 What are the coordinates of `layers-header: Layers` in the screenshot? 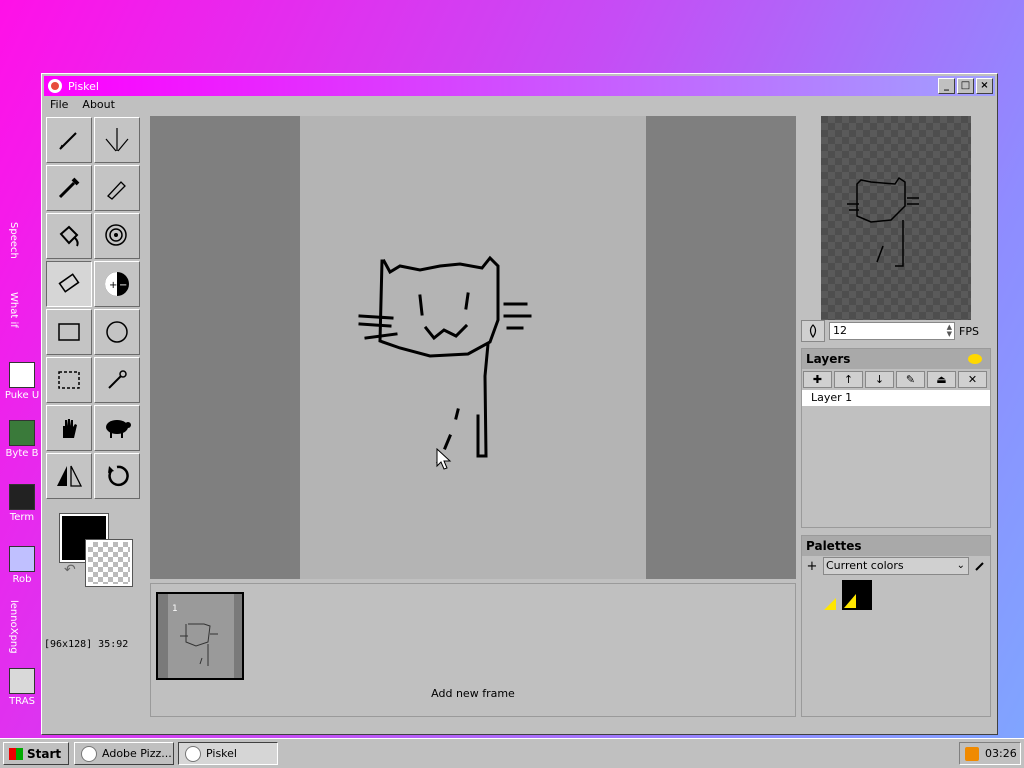 It's located at (896, 359).